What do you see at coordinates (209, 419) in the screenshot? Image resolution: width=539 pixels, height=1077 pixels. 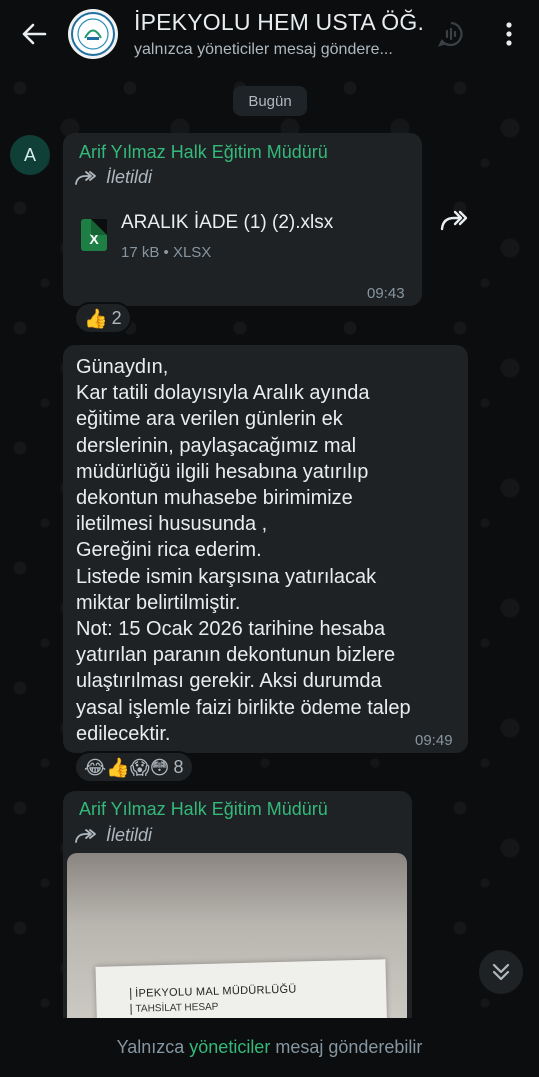 I see `message-line: eğitime ara verilen günlerin ek` at bounding box center [209, 419].